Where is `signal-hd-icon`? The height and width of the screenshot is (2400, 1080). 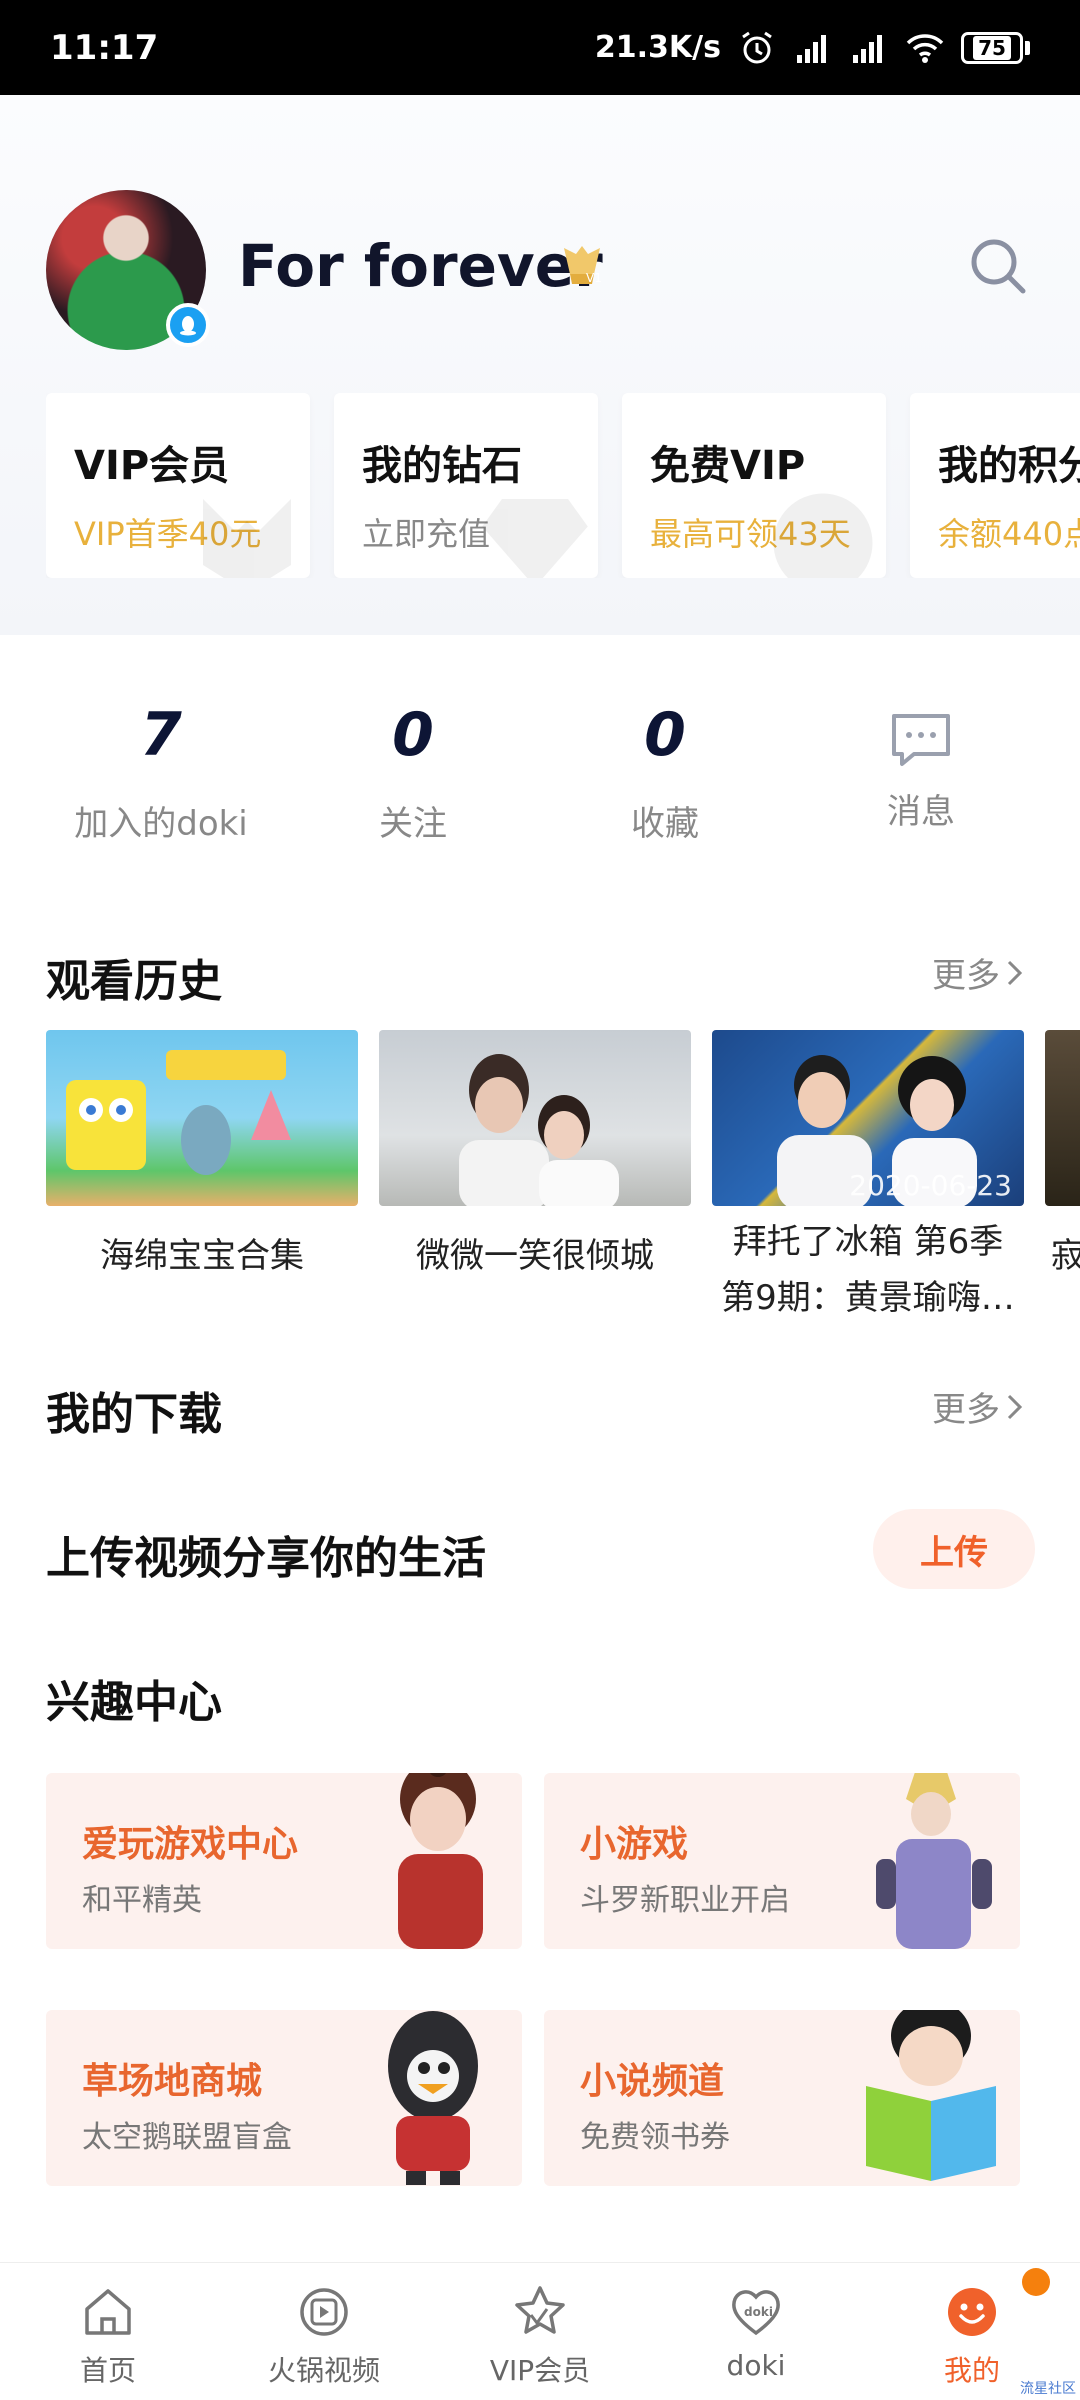 signal-hd-icon is located at coordinates (867, 48).